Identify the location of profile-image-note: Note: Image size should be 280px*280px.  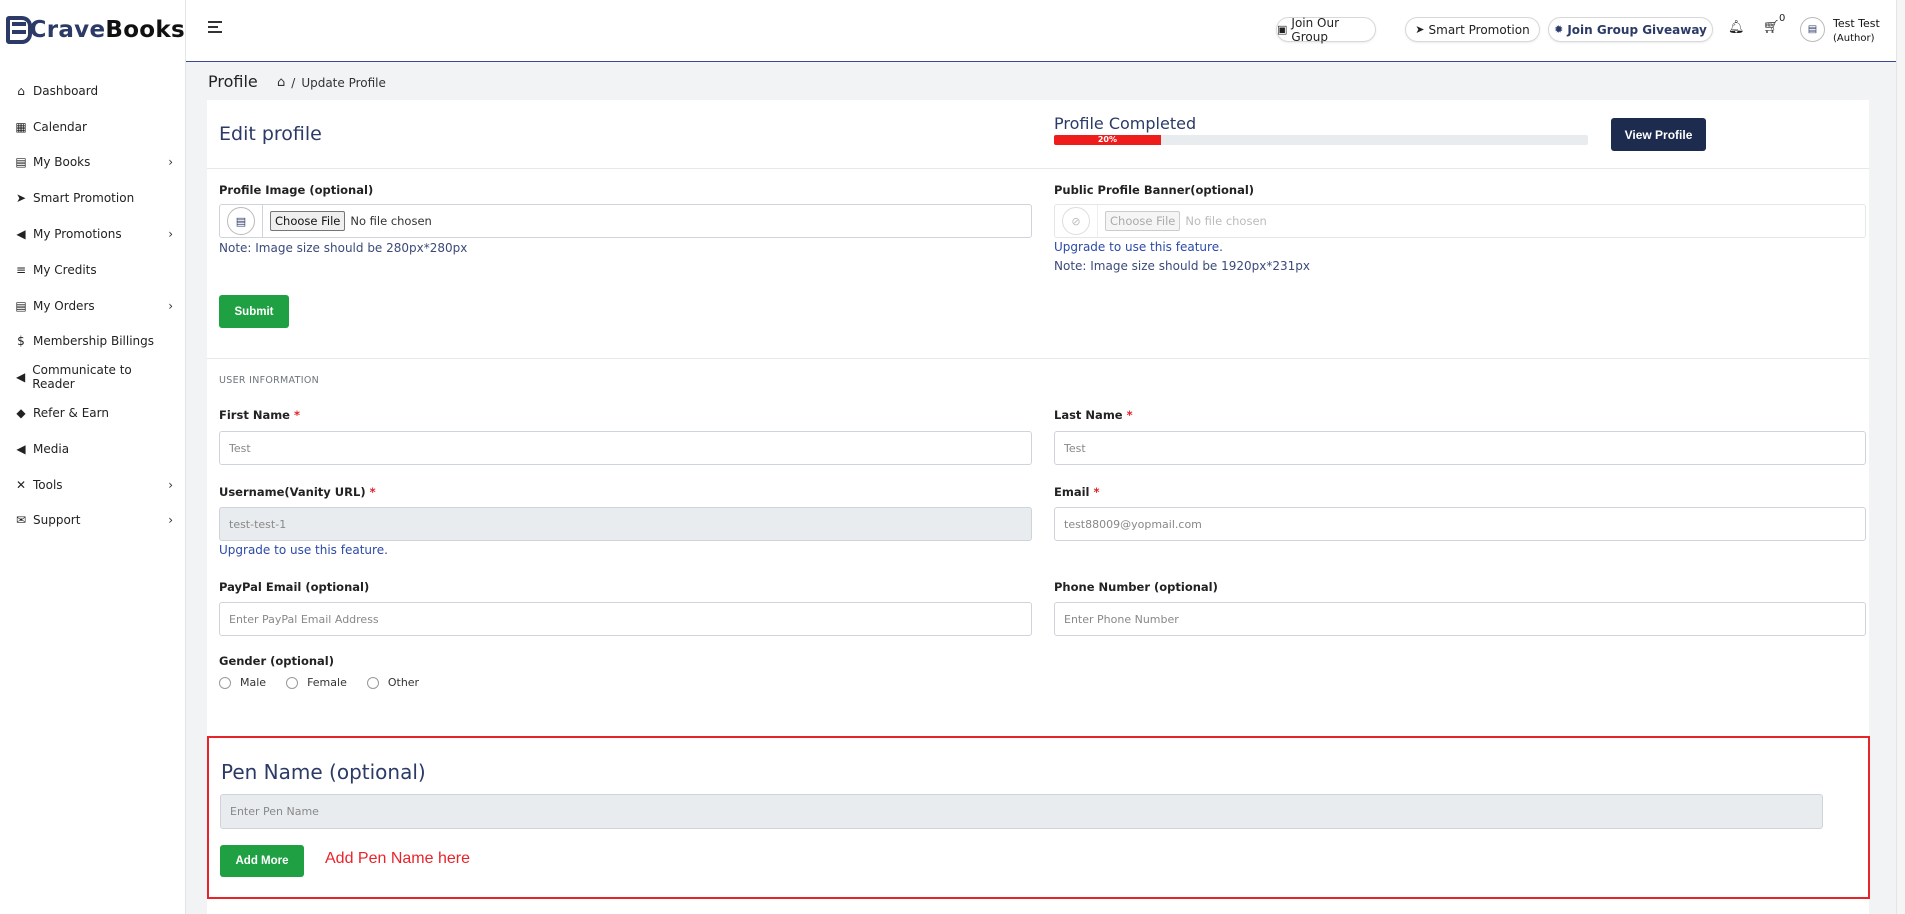
(343, 248).